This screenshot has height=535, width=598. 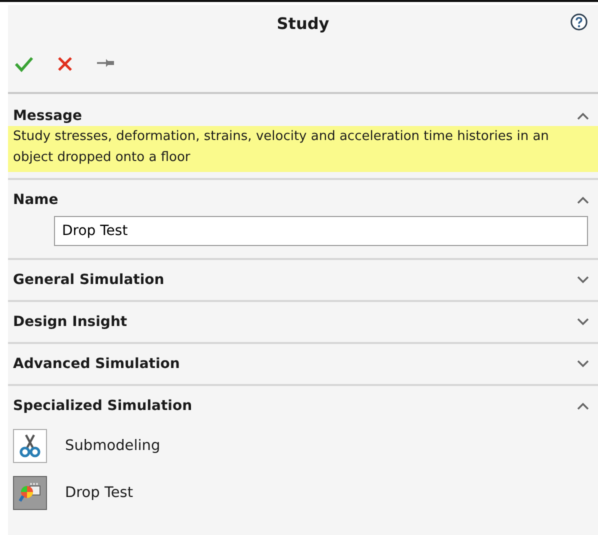 What do you see at coordinates (30, 493) in the screenshot?
I see `magnifier-icon` at bounding box center [30, 493].